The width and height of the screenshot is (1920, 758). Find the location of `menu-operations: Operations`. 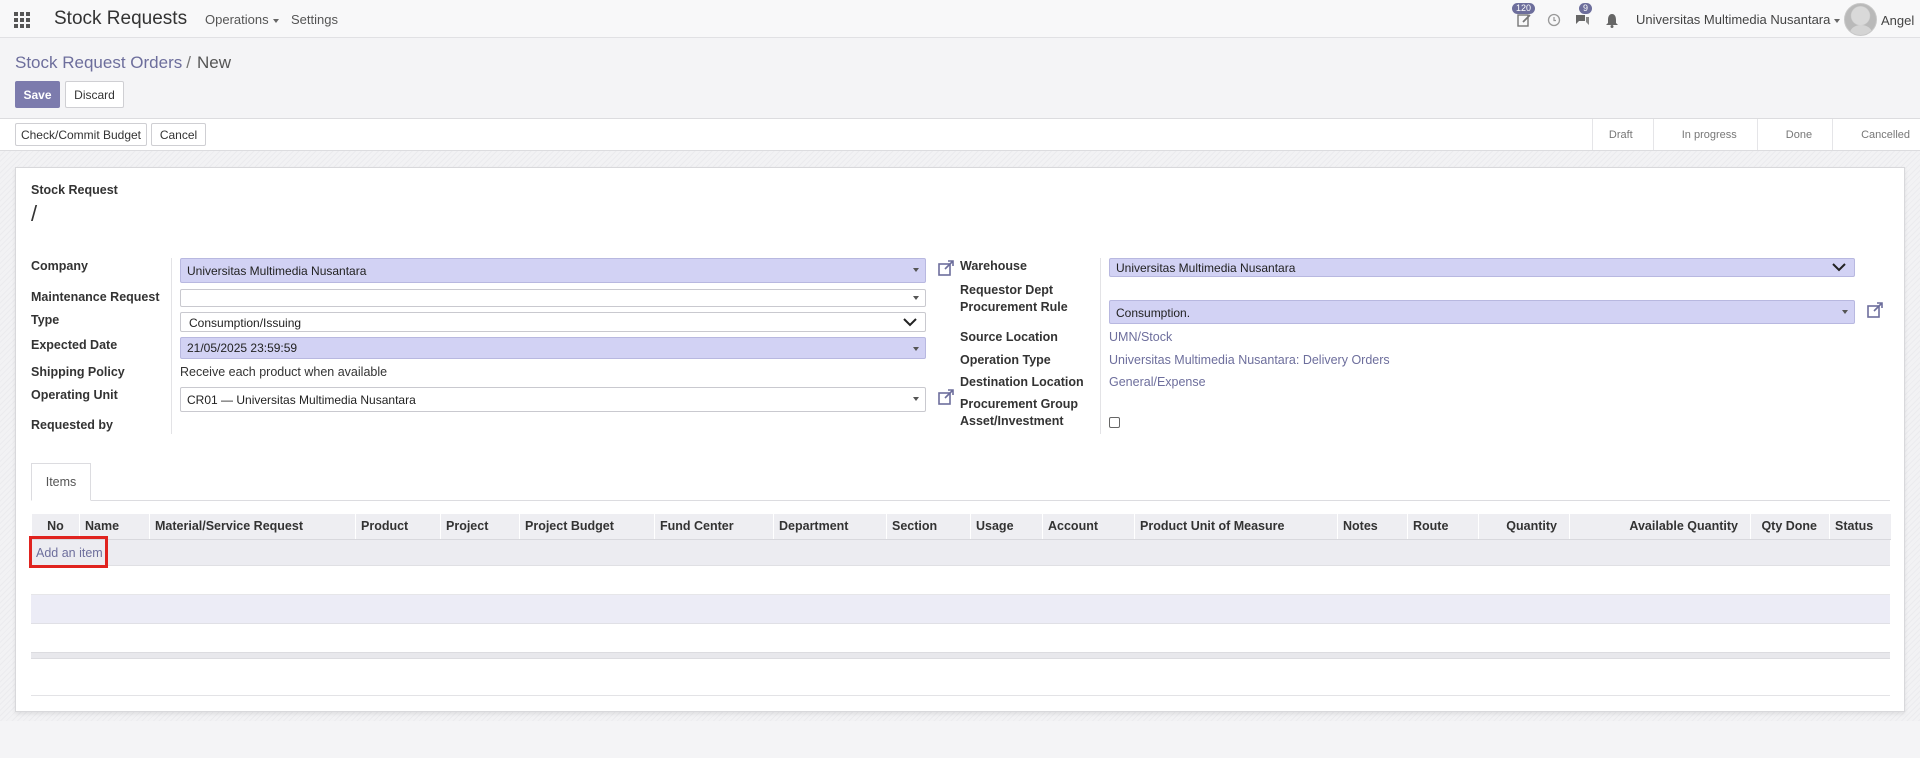

menu-operations: Operations is located at coordinates (242, 19).